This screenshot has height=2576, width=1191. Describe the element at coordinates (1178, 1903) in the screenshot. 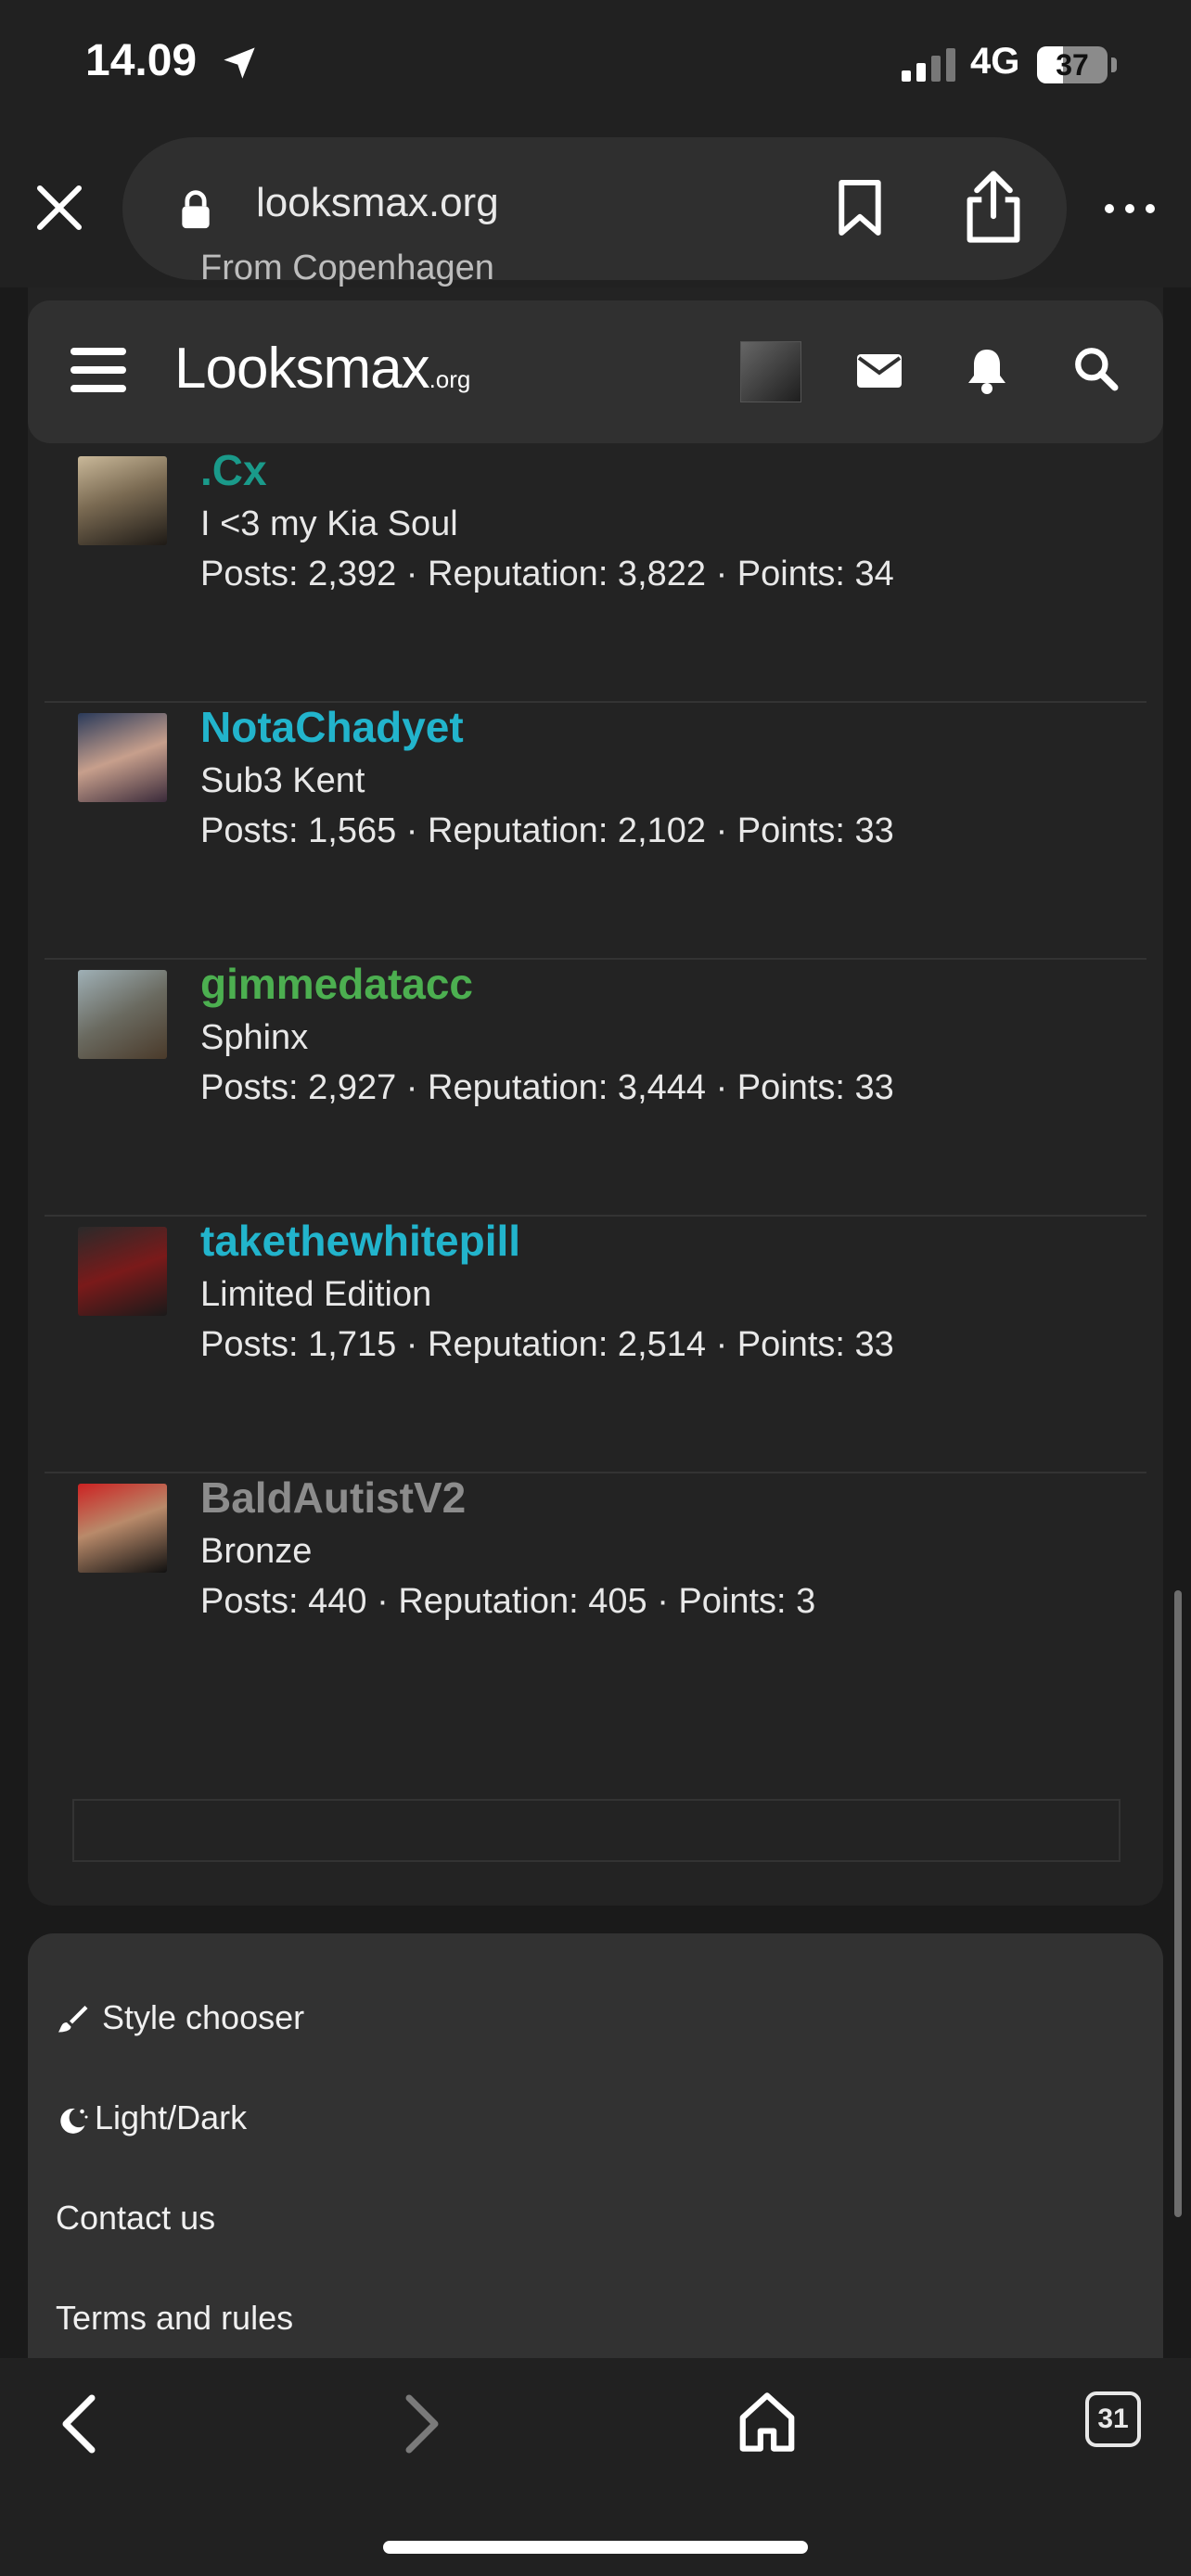

I see `scrollbar` at that location.